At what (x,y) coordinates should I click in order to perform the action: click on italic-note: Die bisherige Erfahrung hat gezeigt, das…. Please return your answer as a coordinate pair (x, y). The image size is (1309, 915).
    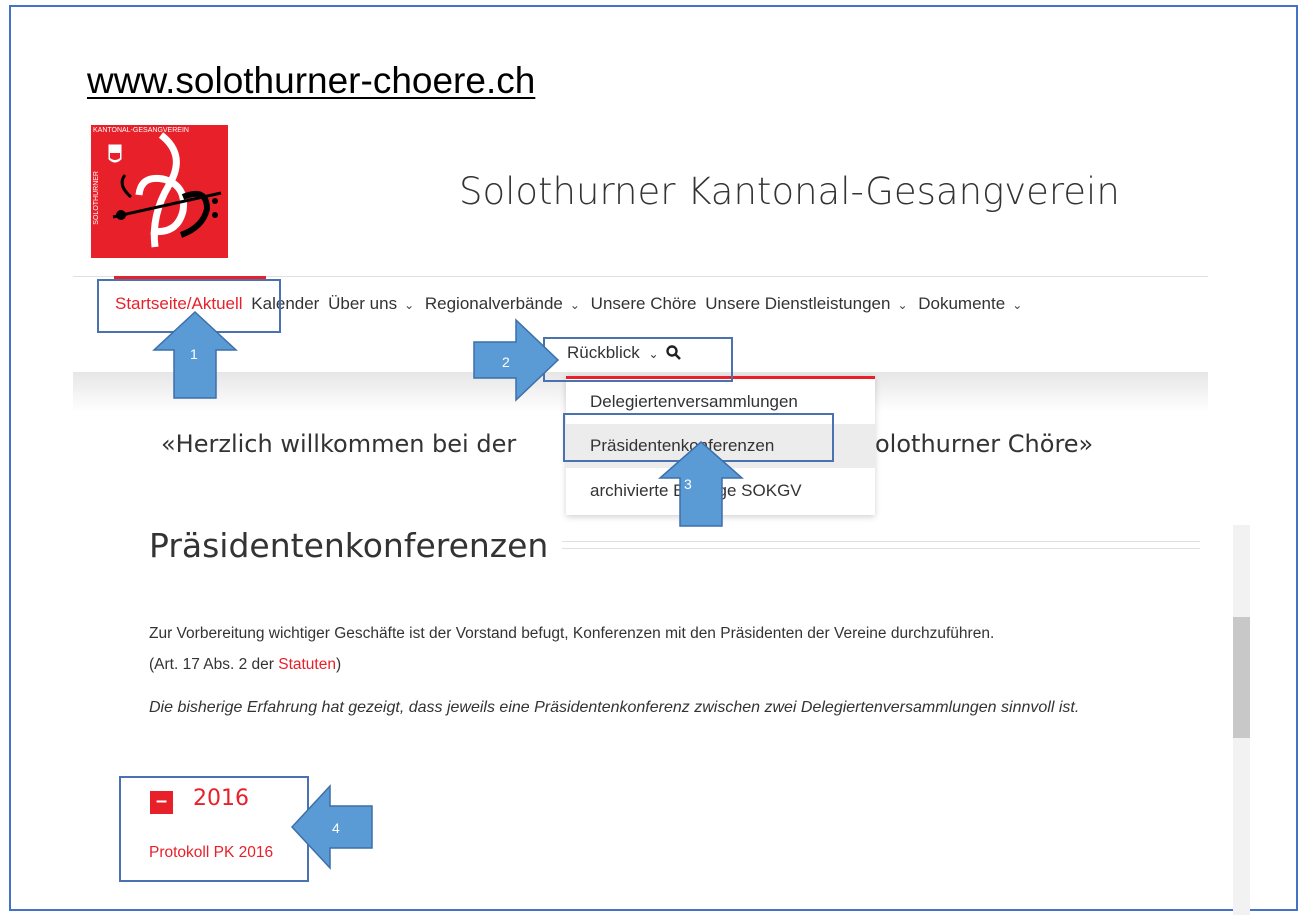
    Looking at the image, I should click on (614, 707).